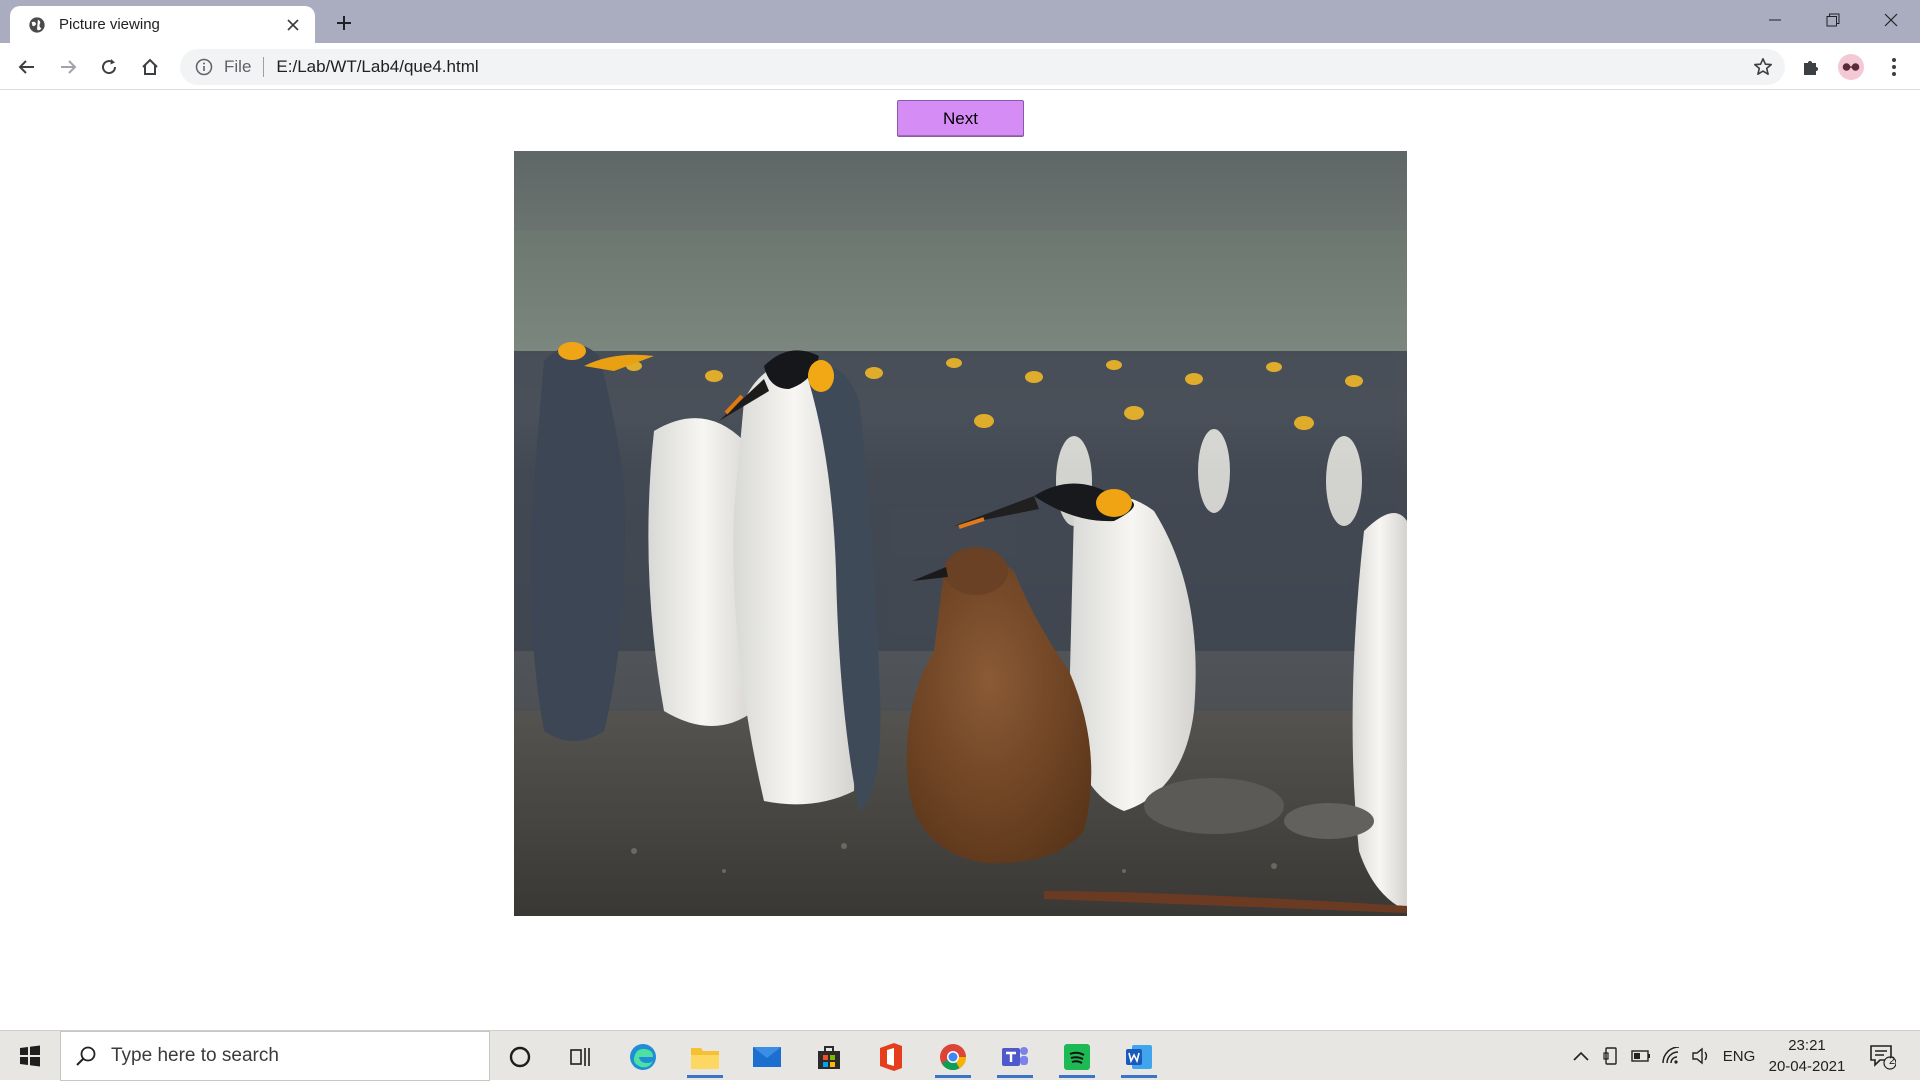 This screenshot has width=1920, height=1081. I want to click on home-icon, so click(150, 67).